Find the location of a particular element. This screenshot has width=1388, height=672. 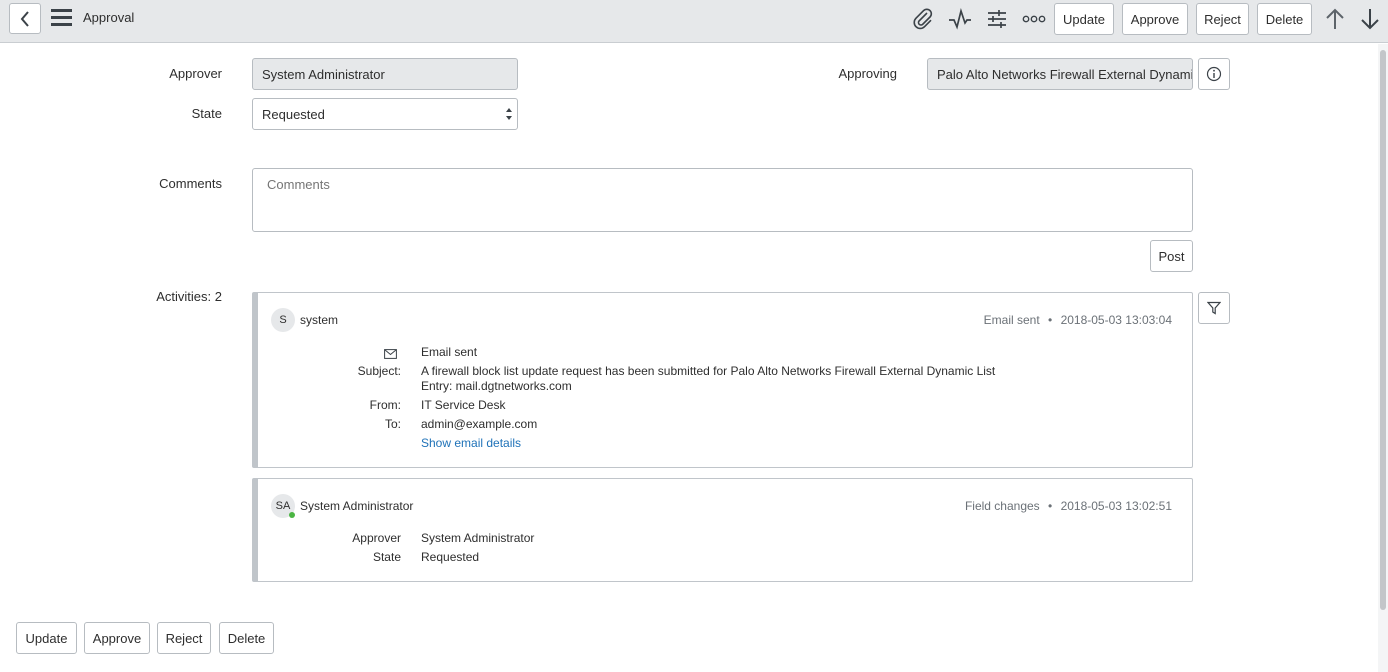

approver-label: Approver is located at coordinates (195, 73).